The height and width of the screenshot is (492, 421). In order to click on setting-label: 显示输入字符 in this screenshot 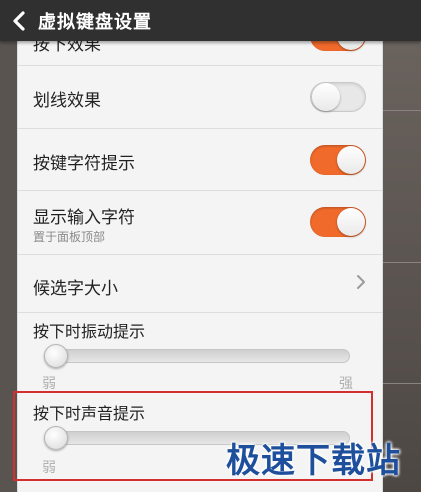, I will do `click(84, 218)`.